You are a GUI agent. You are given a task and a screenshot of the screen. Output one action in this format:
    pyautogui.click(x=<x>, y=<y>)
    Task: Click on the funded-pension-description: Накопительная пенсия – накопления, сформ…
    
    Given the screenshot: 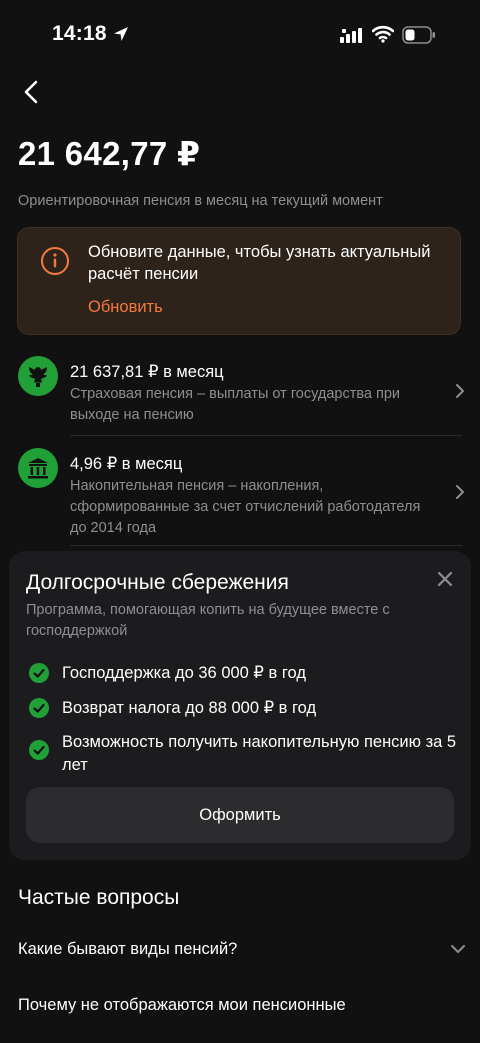 What is the action you would take?
    pyautogui.click(x=245, y=507)
    